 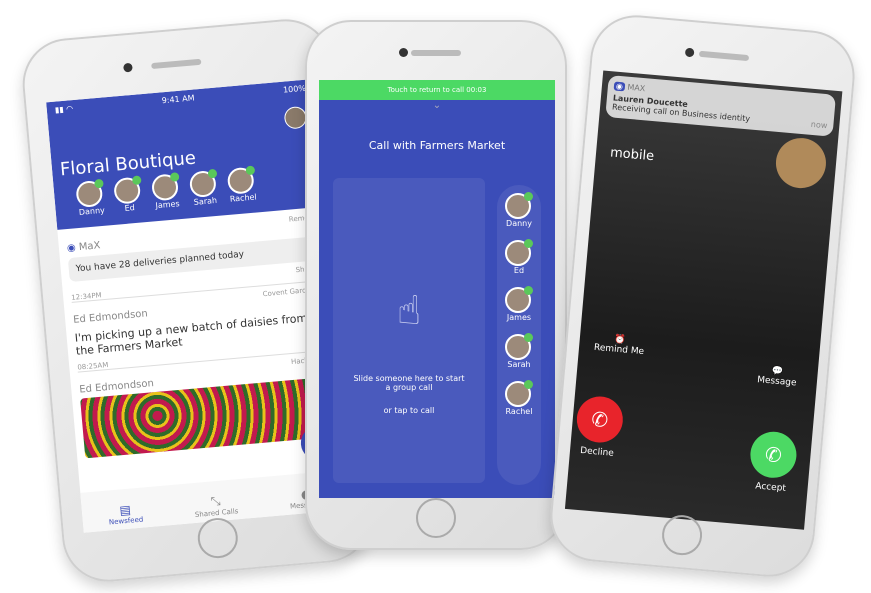 What do you see at coordinates (819, 125) in the screenshot?
I see `notification-time: now` at bounding box center [819, 125].